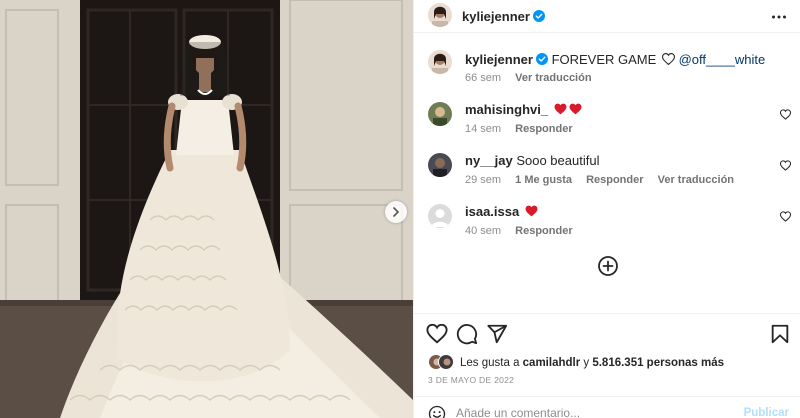 The width and height of the screenshot is (800, 418). Describe the element at coordinates (553, 78) in the screenshot. I see `caption-translate-button: Ver traducción` at that location.